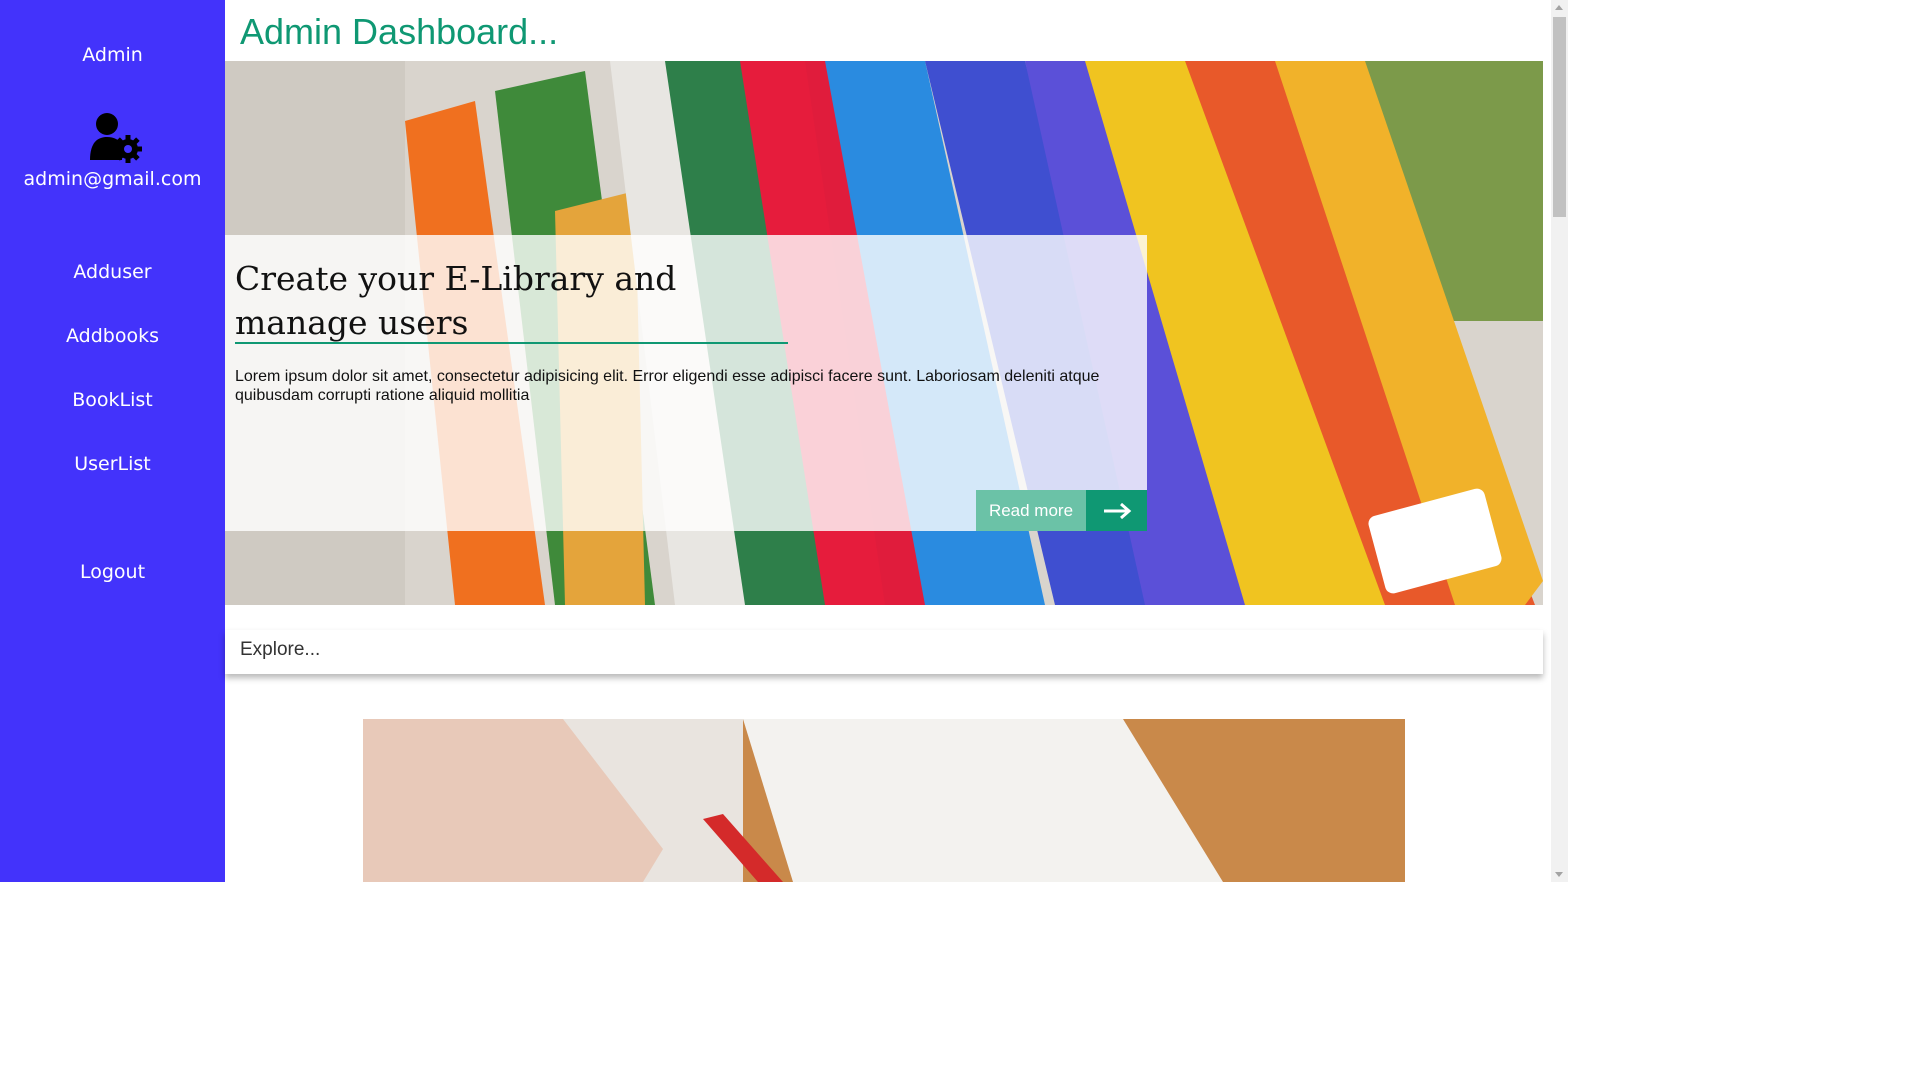  I want to click on sidebar-item-addbooks: Addbooks, so click(112, 354).